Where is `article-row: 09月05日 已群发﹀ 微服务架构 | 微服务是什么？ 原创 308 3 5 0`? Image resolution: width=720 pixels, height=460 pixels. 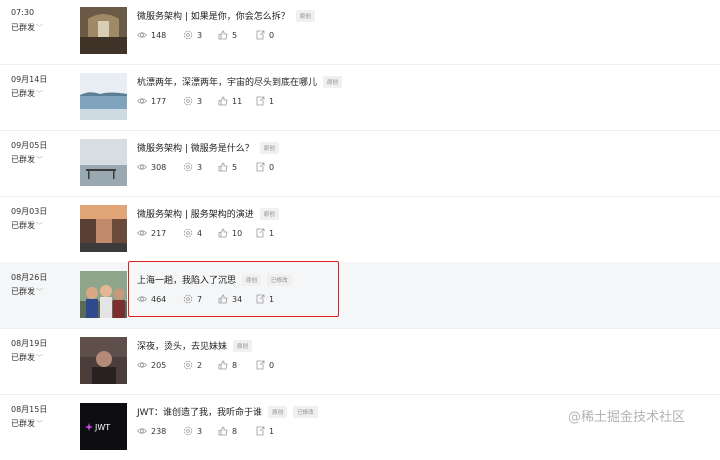
article-row: 09月05日 已群发﹀ 微服务架构 | 微服务是什么？ 原创 308 3 5 0 is located at coordinates (360, 163).